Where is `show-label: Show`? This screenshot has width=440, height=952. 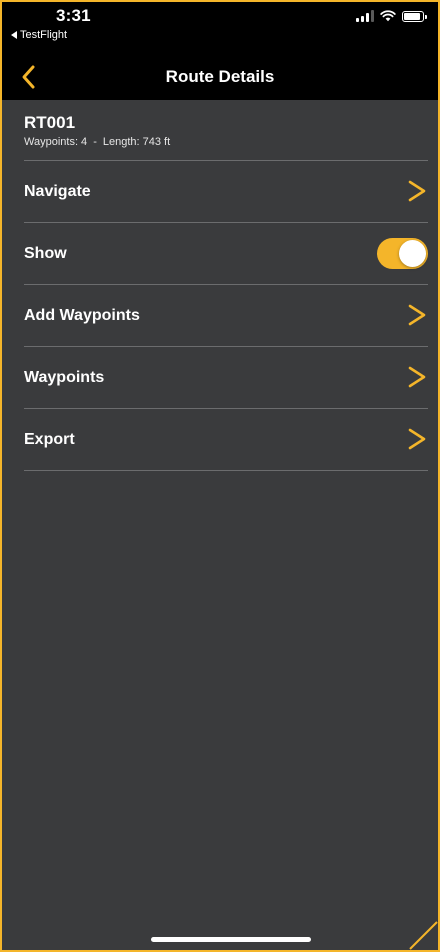
show-label: Show is located at coordinates (45, 253).